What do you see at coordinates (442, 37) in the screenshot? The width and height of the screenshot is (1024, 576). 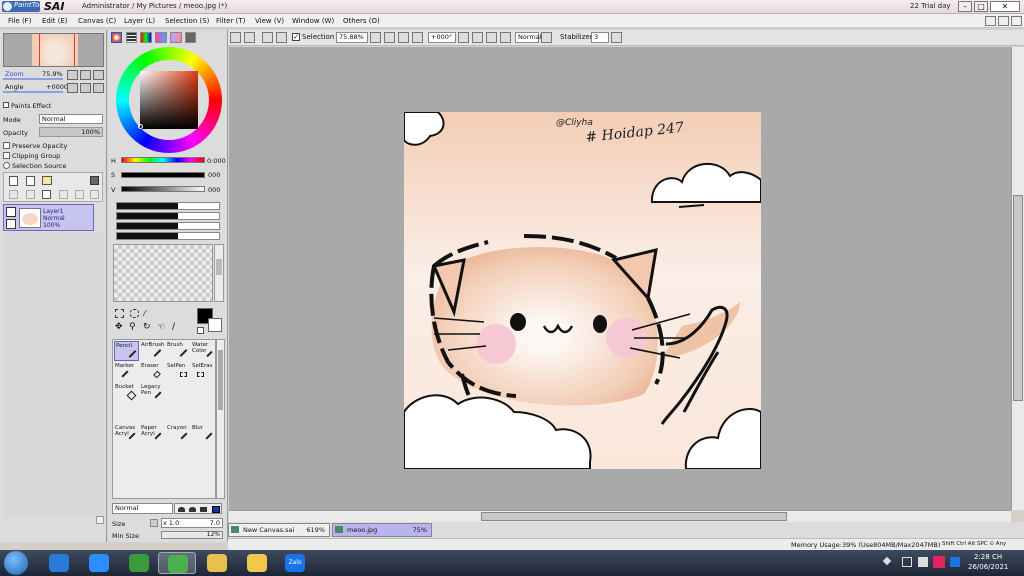 I see `rotation-select: +000°` at bounding box center [442, 37].